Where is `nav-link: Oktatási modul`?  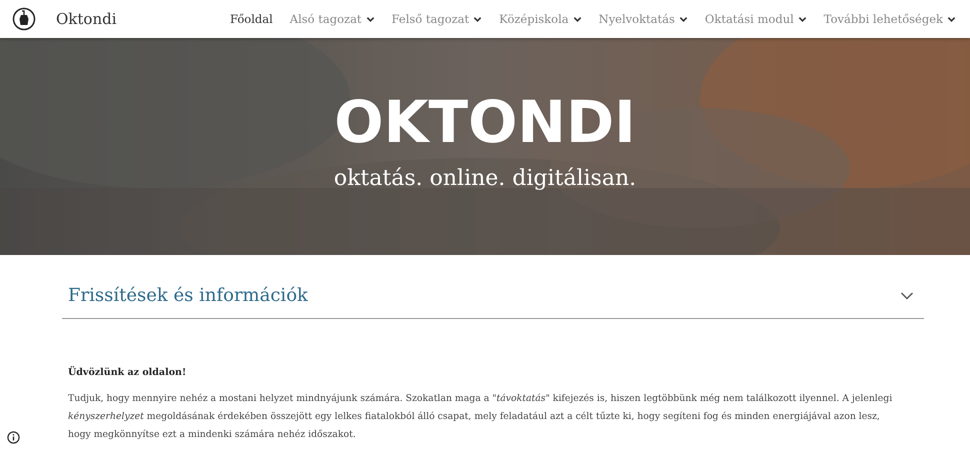
nav-link: Oktatási modul is located at coordinates (755, 19).